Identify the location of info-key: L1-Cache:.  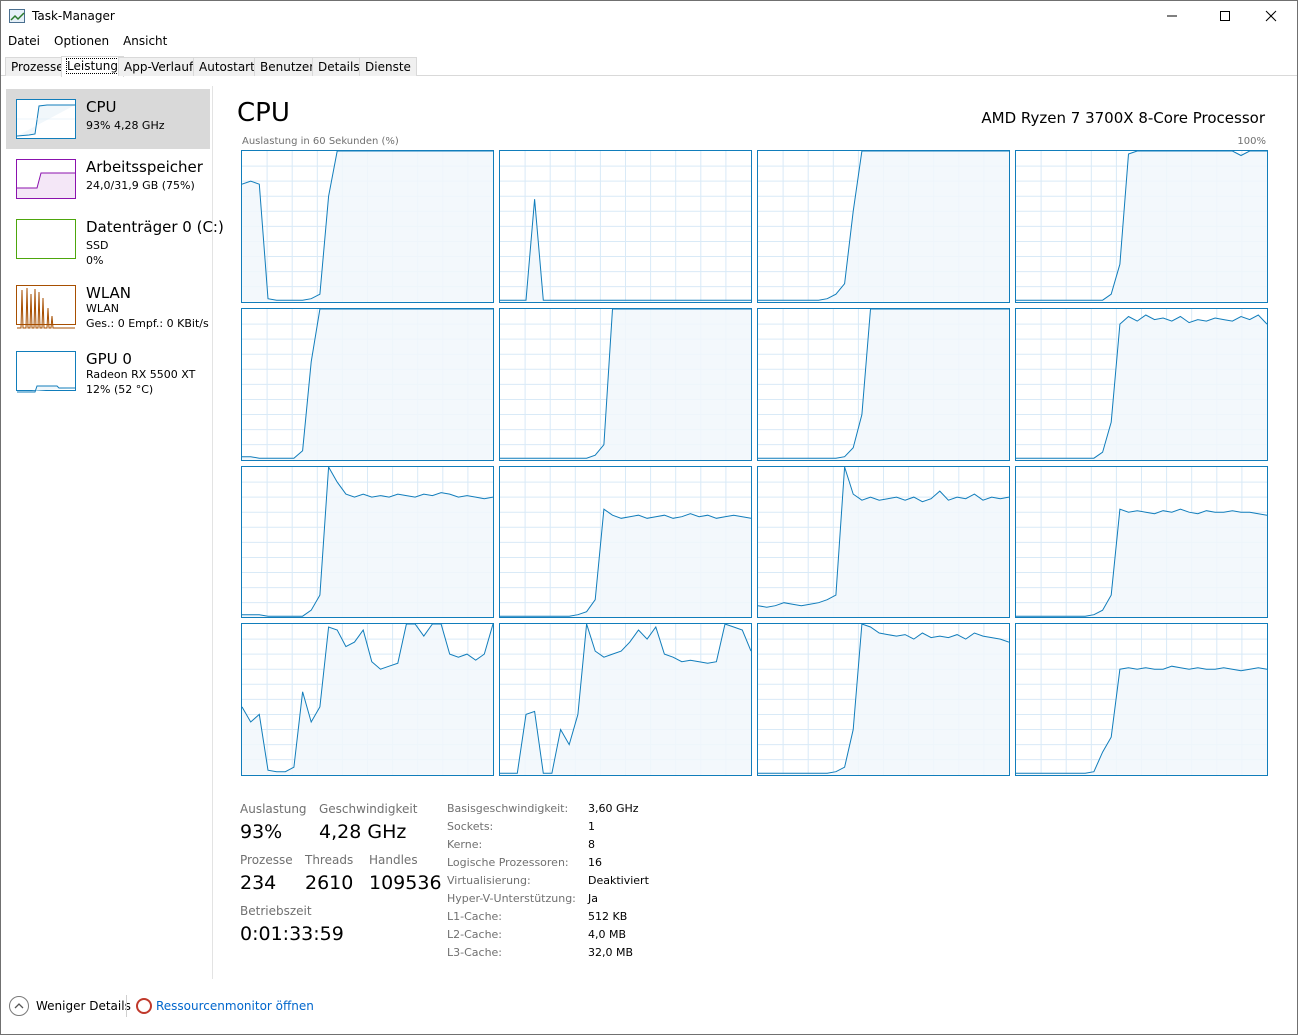
(475, 916).